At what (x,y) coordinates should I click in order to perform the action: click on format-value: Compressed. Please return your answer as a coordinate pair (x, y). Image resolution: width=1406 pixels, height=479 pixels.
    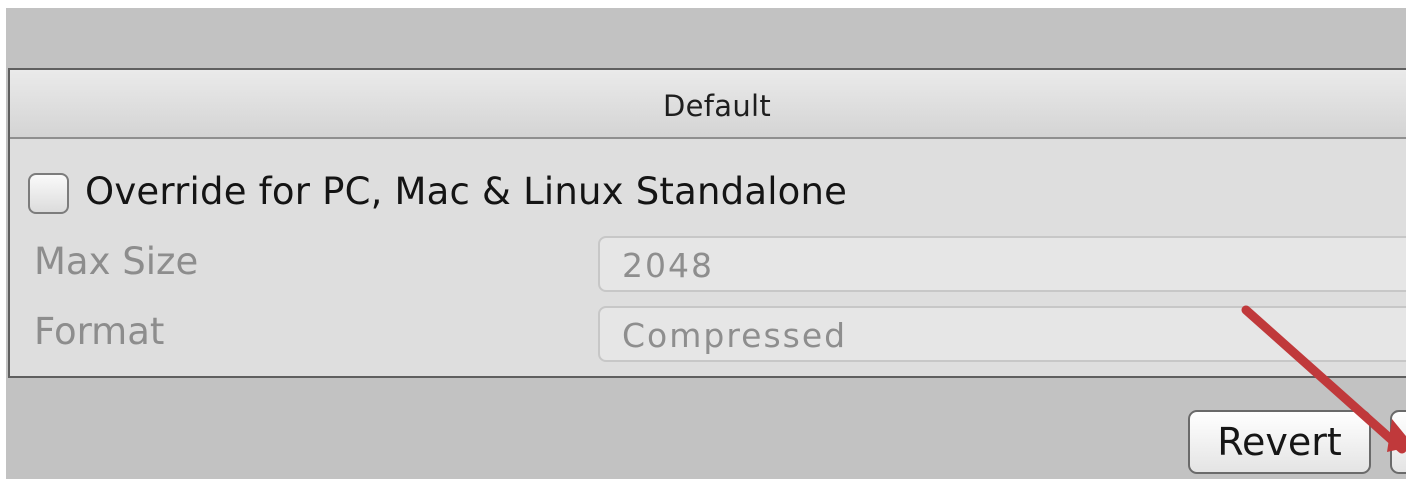
    Looking at the image, I should click on (735, 335).